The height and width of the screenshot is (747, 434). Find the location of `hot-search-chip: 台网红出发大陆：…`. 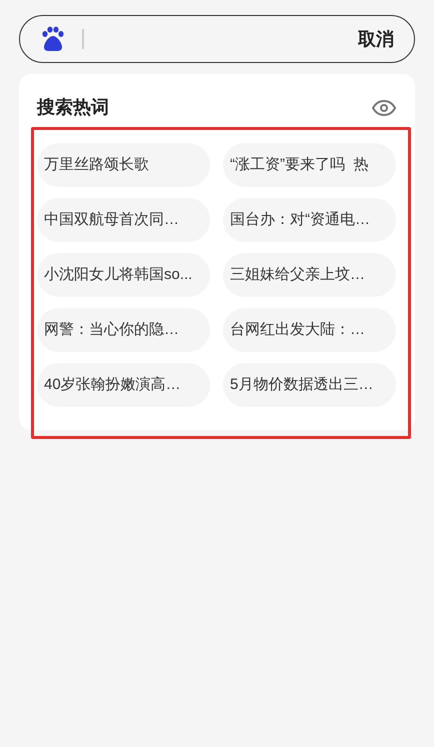

hot-search-chip: 台网红出发大陆：… is located at coordinates (309, 330).